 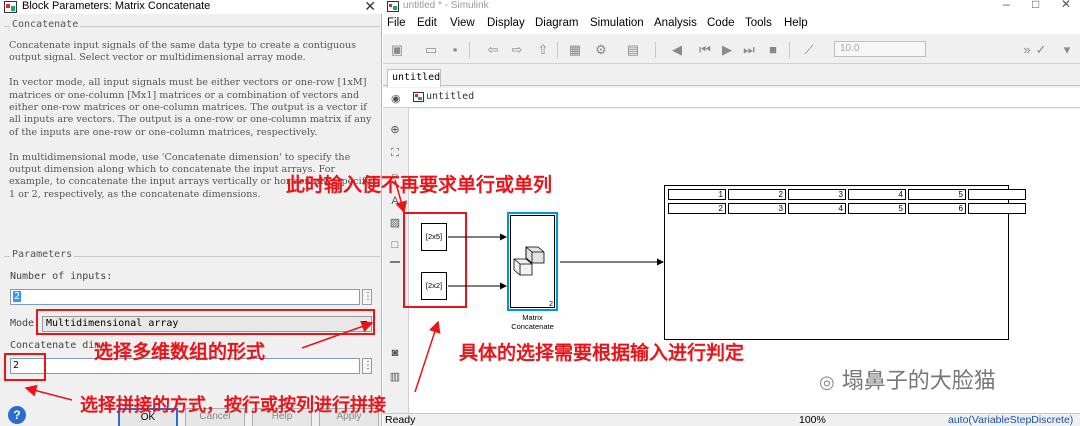 What do you see at coordinates (551, 304) in the screenshot?
I see `port-count: 2` at bounding box center [551, 304].